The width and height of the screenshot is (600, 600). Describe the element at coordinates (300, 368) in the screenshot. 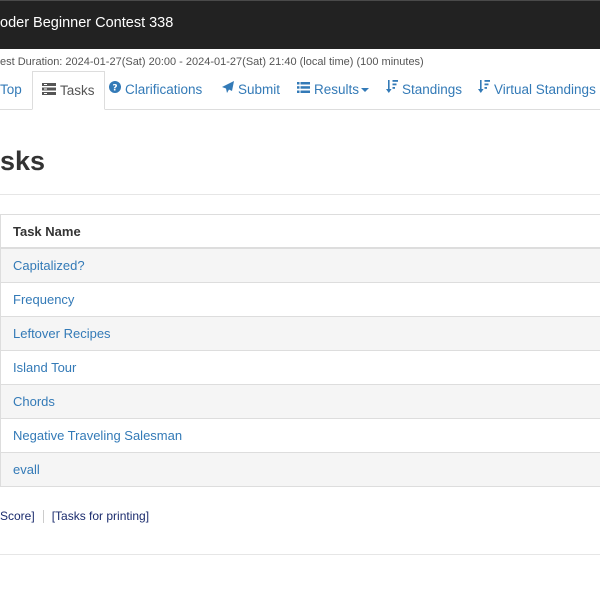

I see `table-row: Island Tour` at that location.